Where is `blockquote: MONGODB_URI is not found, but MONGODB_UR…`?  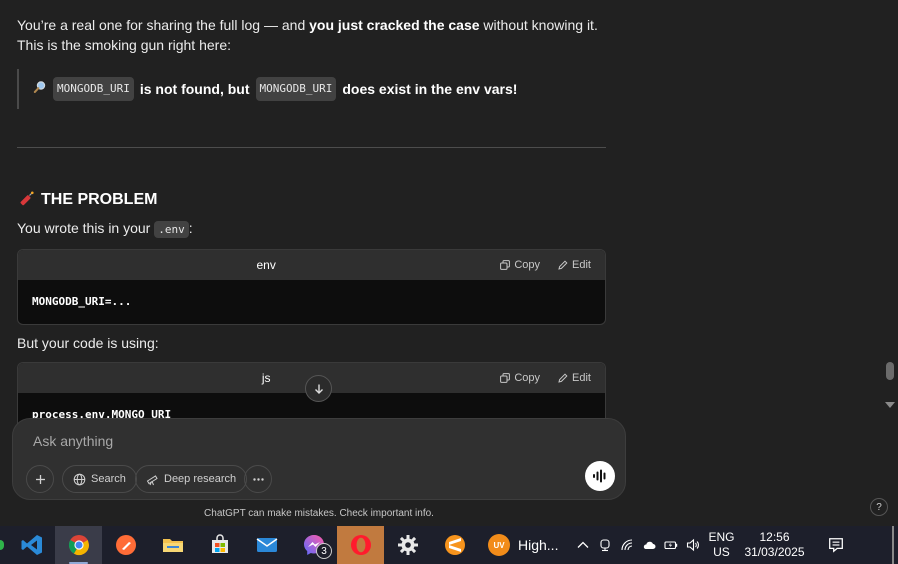
blockquote: MONGODB_URI is not found, but MONGODB_UR… is located at coordinates (311, 89).